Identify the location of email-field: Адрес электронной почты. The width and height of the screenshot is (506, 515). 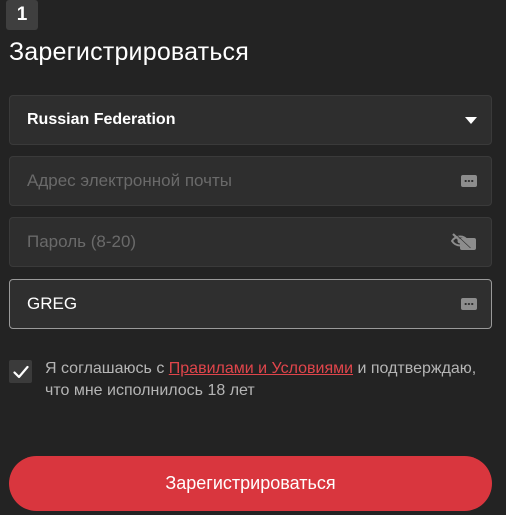
(250, 181).